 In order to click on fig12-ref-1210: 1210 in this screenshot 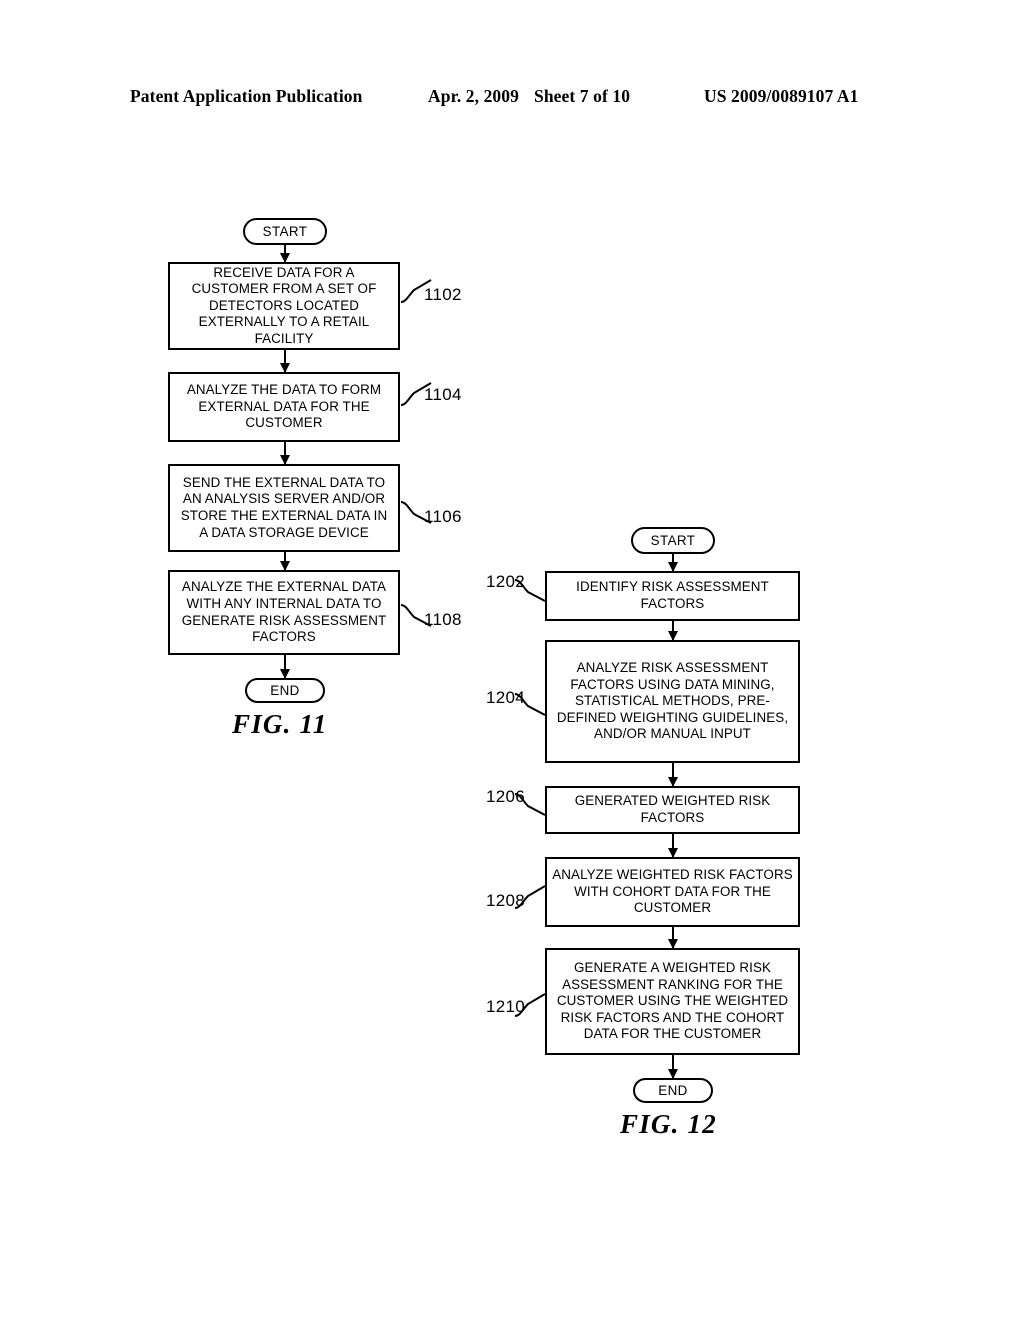, I will do `click(506, 1006)`.